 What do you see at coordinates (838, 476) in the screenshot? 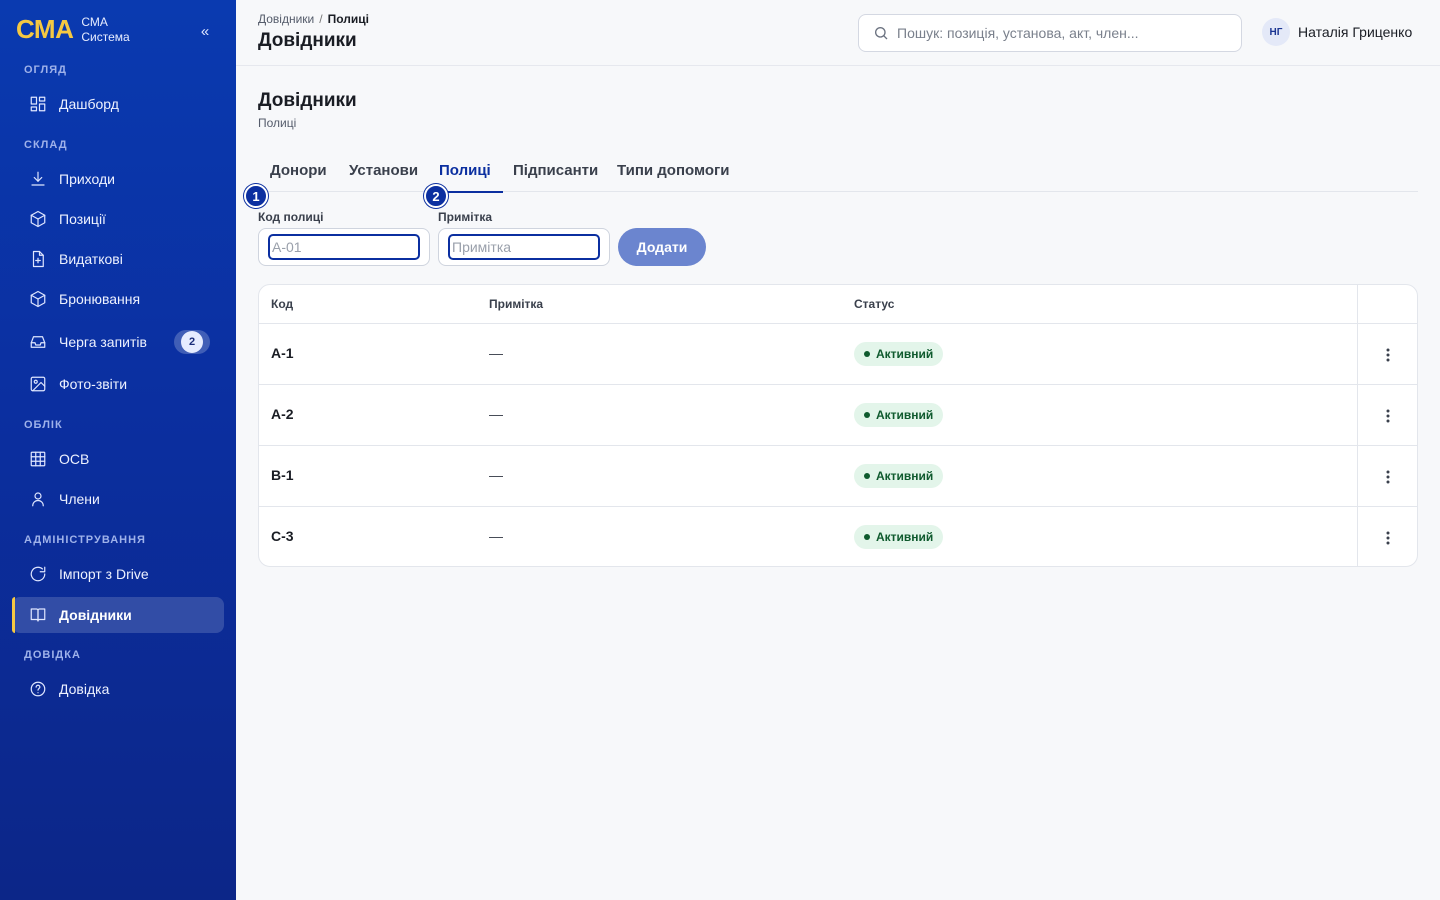
I see `table-row: В-1 — Активний` at bounding box center [838, 476].